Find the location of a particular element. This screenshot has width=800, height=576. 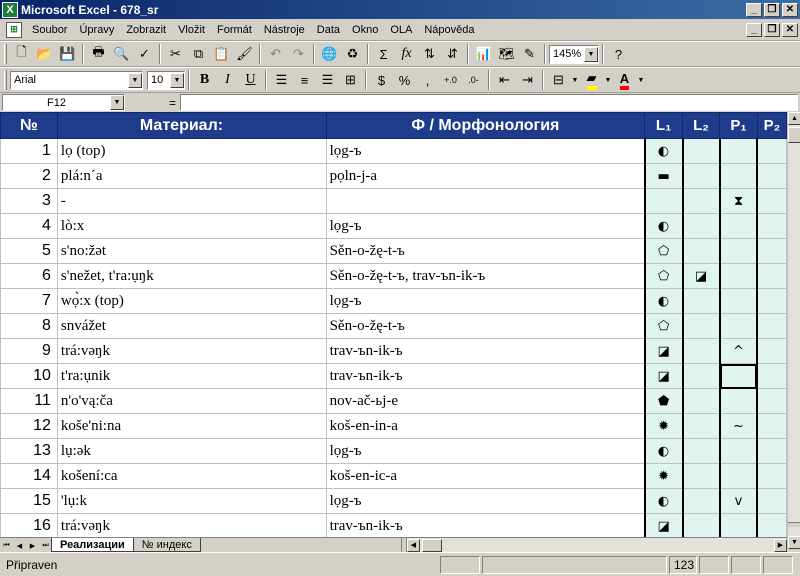

scroll-left-icon: ◀ is located at coordinates (413, 545).